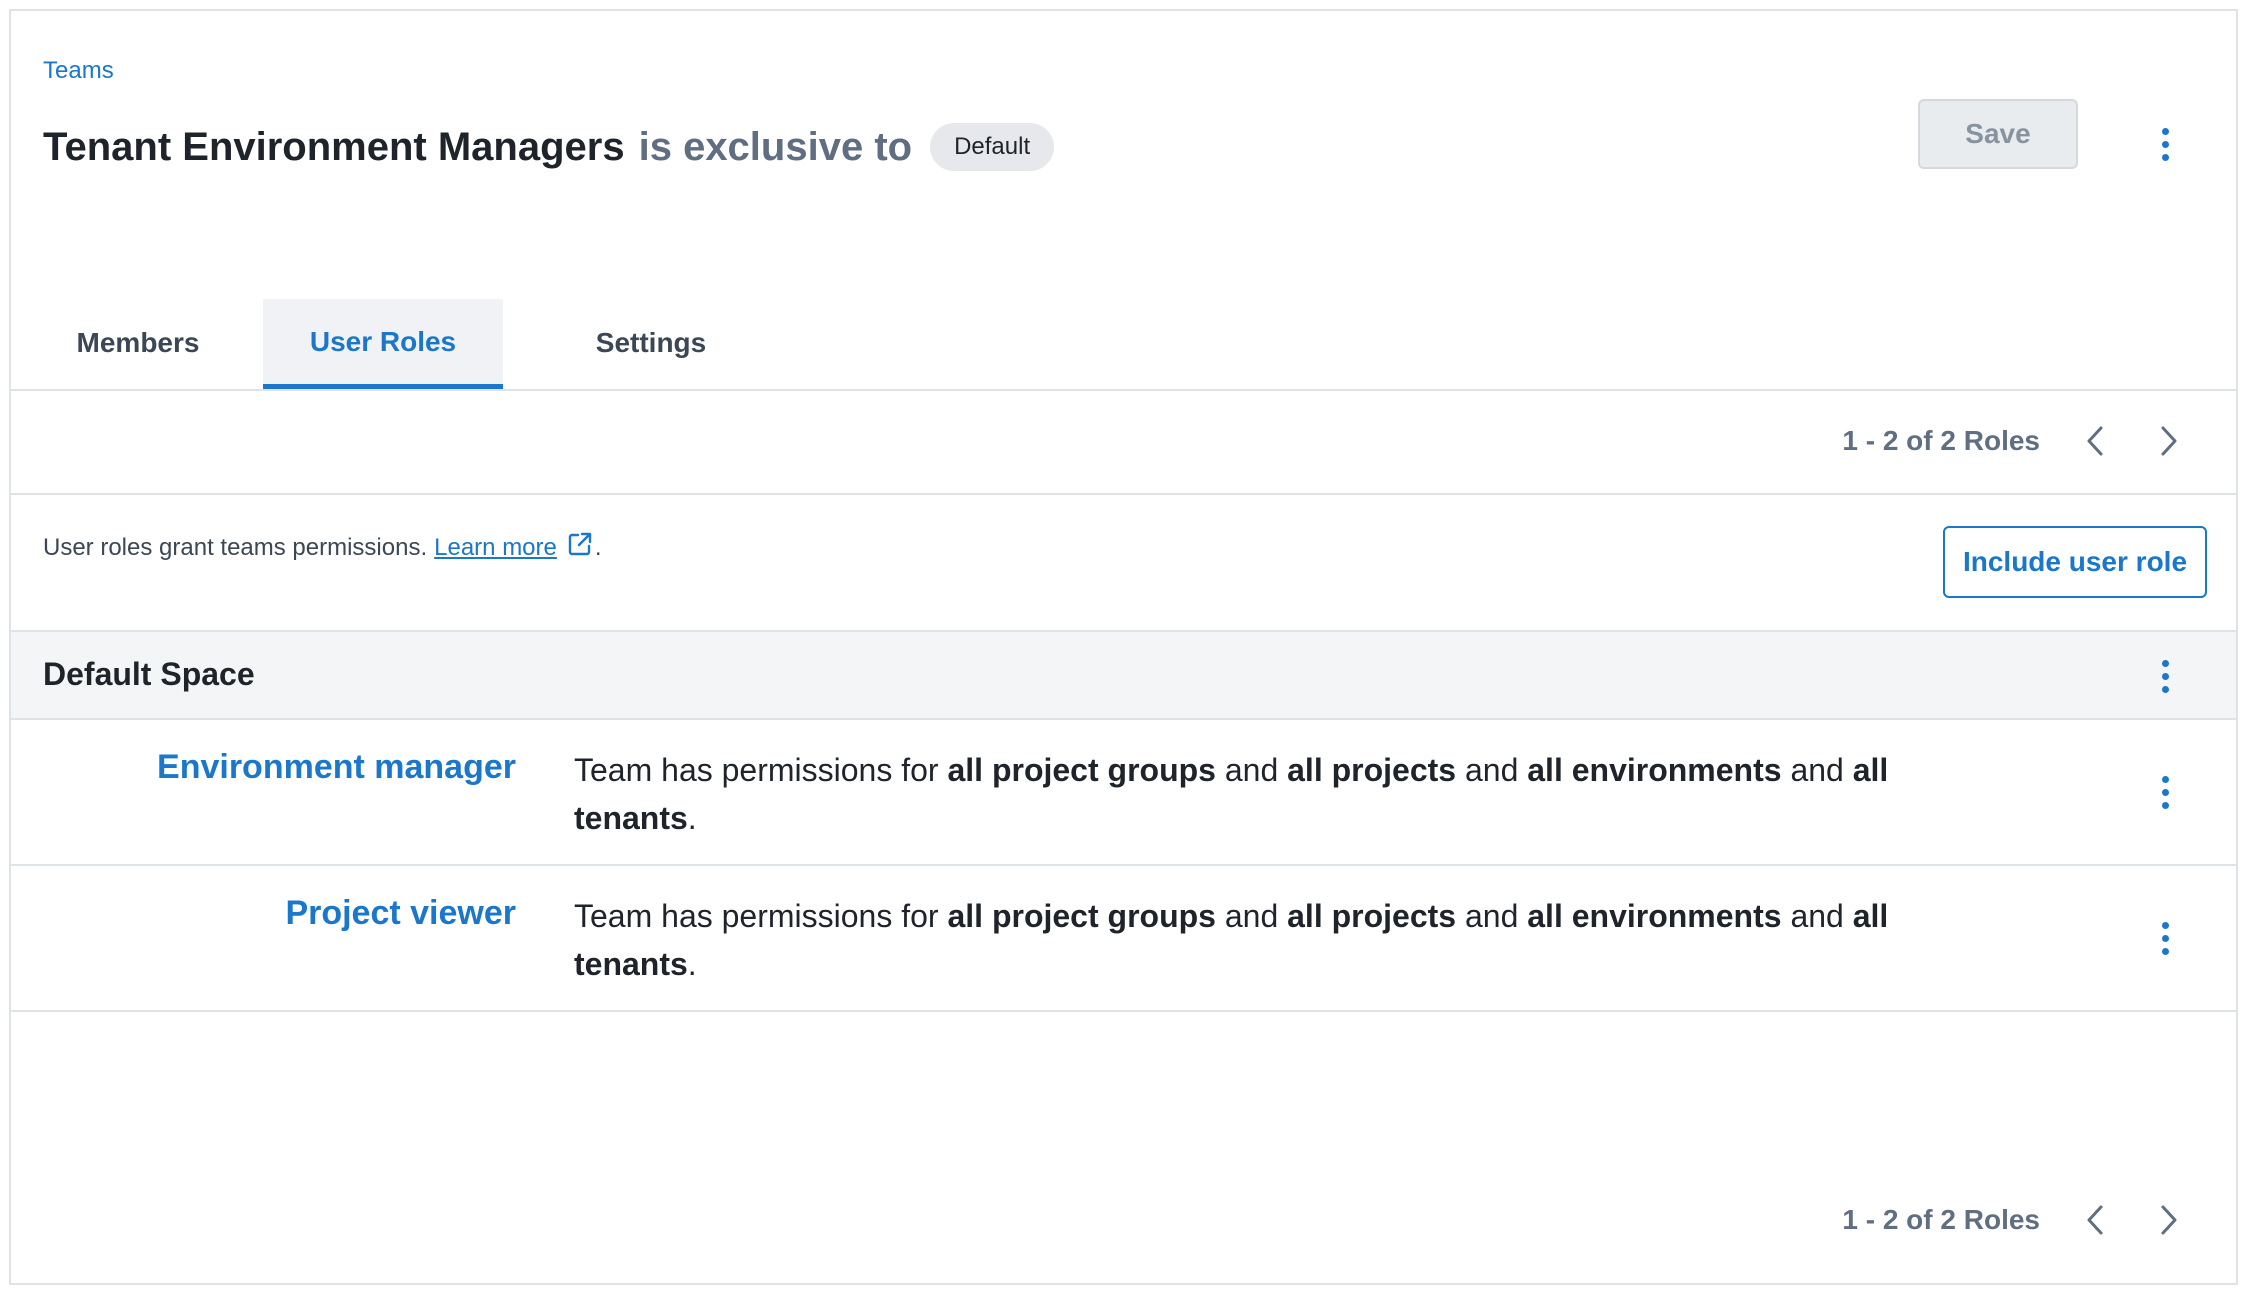  Describe the element at coordinates (138, 343) in the screenshot. I see `tab-members: Members` at that location.